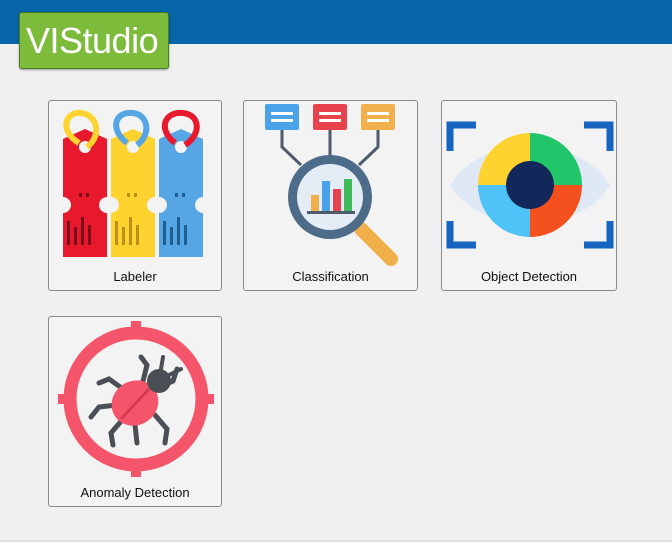 This screenshot has width=672, height=542. Describe the element at coordinates (133, 183) in the screenshot. I see `price-tags-icon` at that location.